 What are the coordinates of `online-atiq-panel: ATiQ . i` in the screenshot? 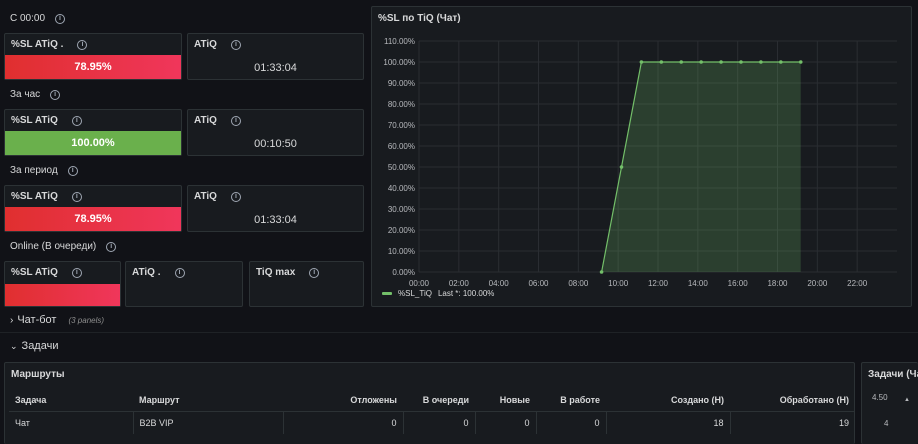 It's located at (184, 284).